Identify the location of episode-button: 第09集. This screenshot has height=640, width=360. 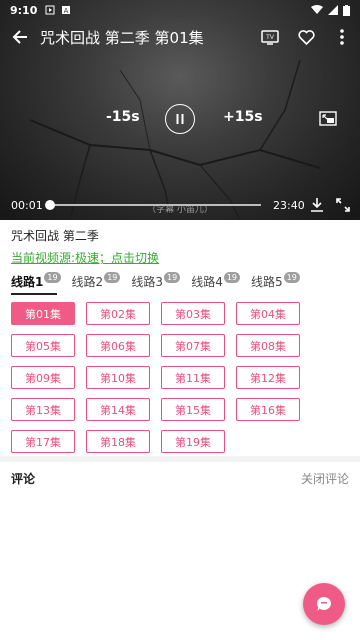
(43, 377).